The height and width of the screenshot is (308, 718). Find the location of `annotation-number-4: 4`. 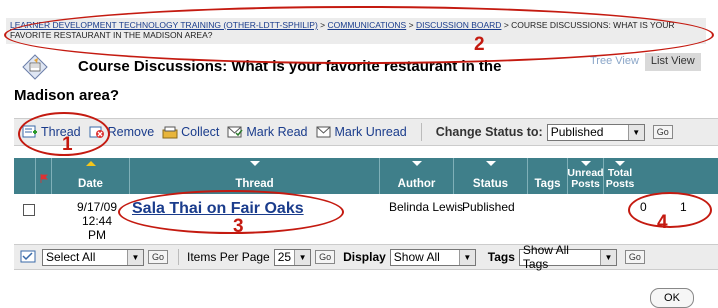

annotation-number-4: 4 is located at coordinates (662, 222).